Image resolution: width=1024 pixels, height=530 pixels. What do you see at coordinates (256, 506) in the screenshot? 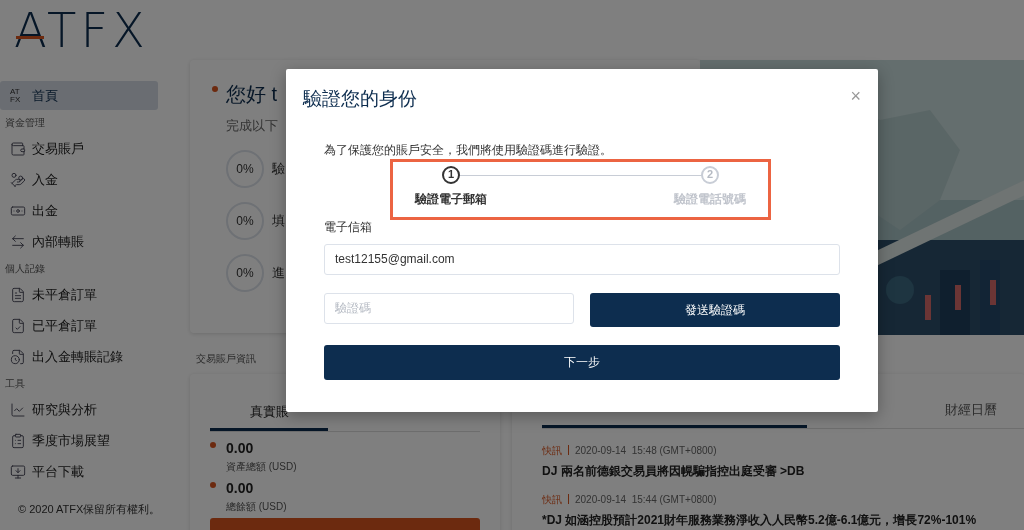
I see `balance-label: 總餘額 (USD)` at bounding box center [256, 506].